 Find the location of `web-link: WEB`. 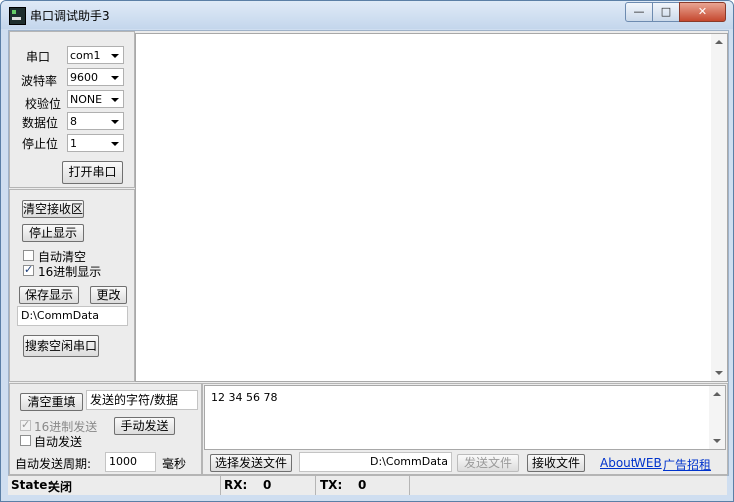

web-link: WEB is located at coordinates (648, 463).